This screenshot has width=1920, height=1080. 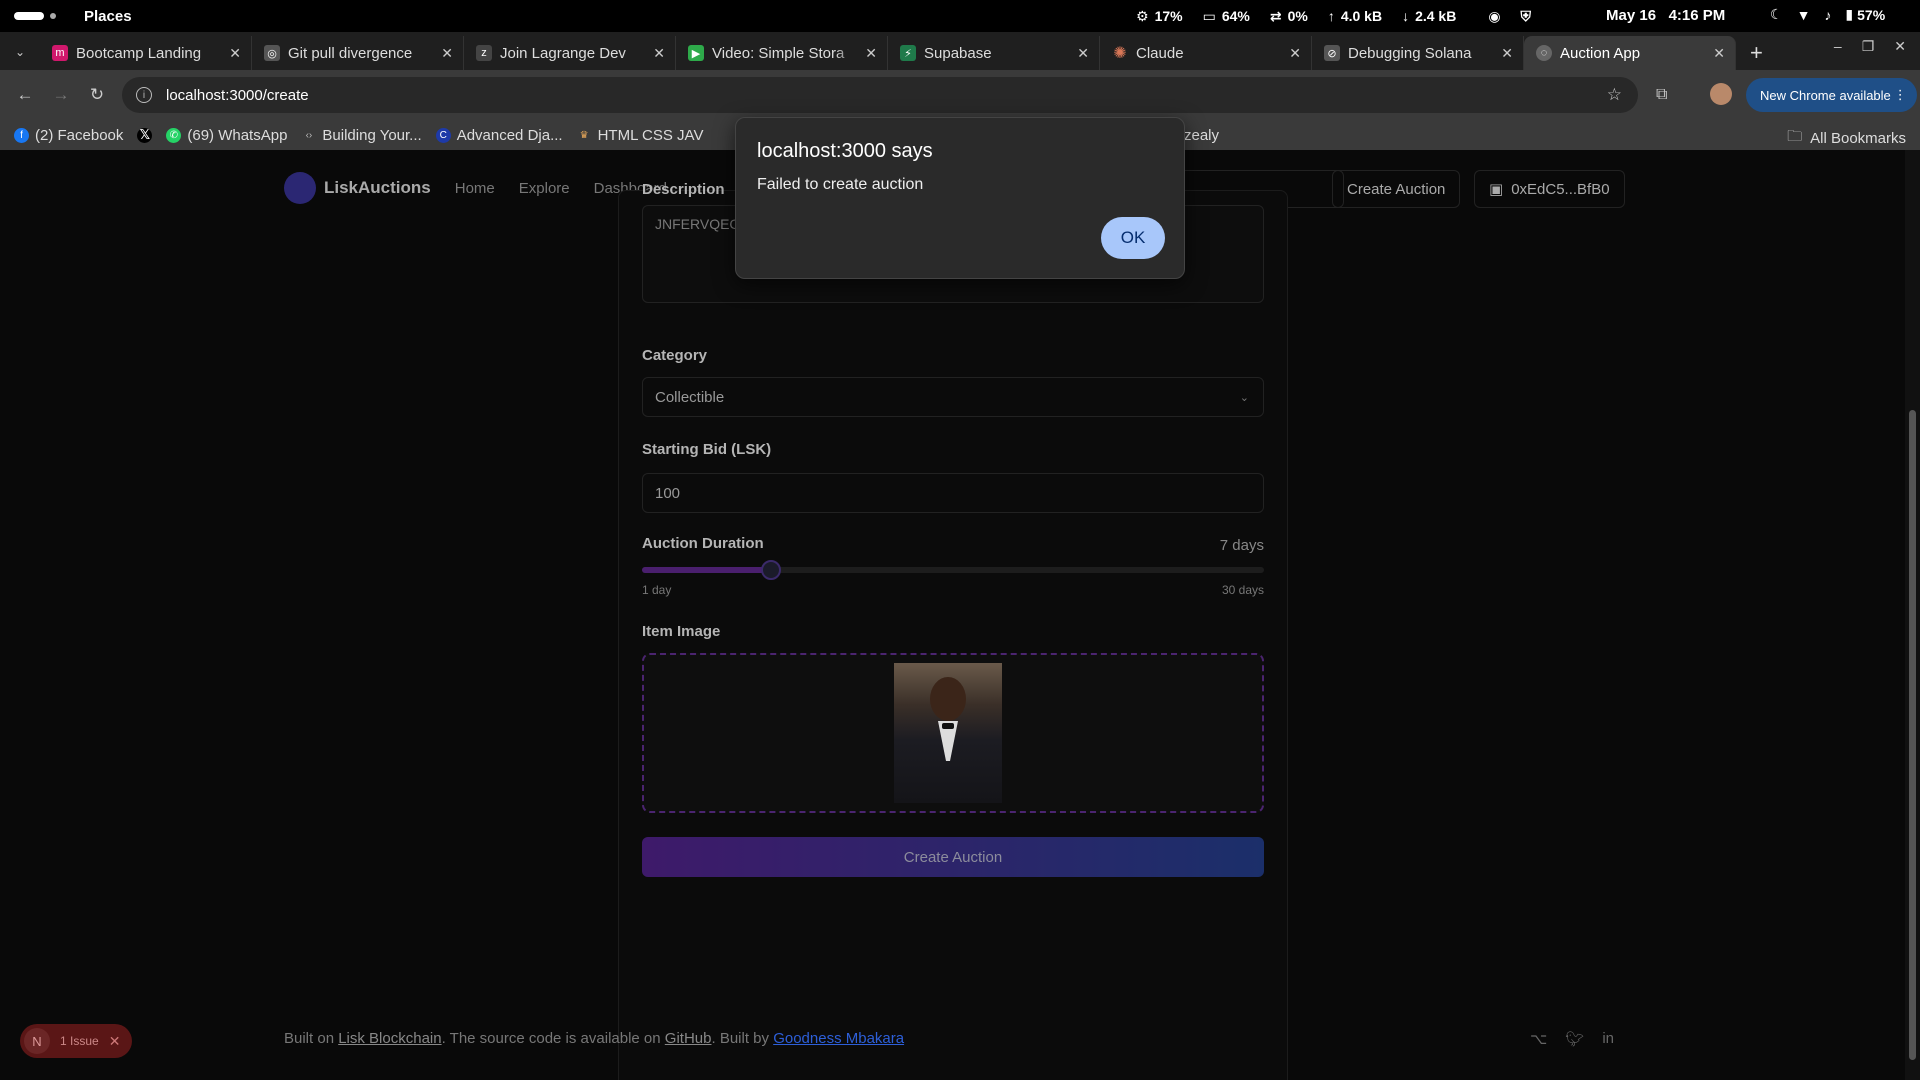 I want to click on site-info-icon: i, so click(x=144, y=95).